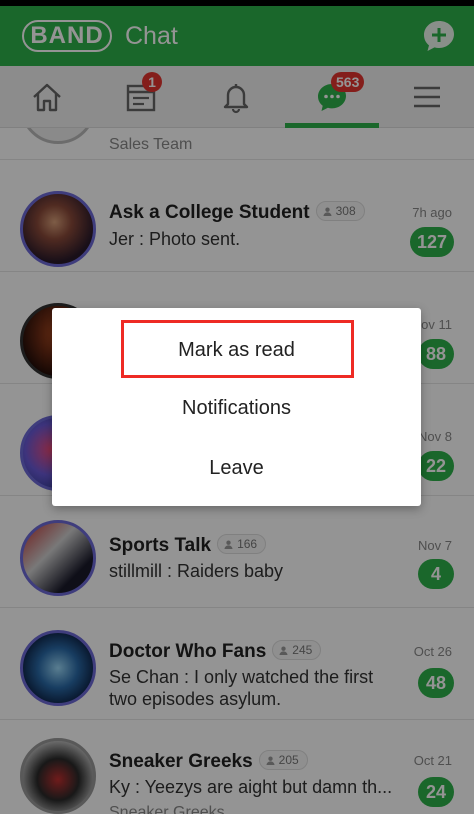  I want to click on highlight-annotation, so click(237, 349).